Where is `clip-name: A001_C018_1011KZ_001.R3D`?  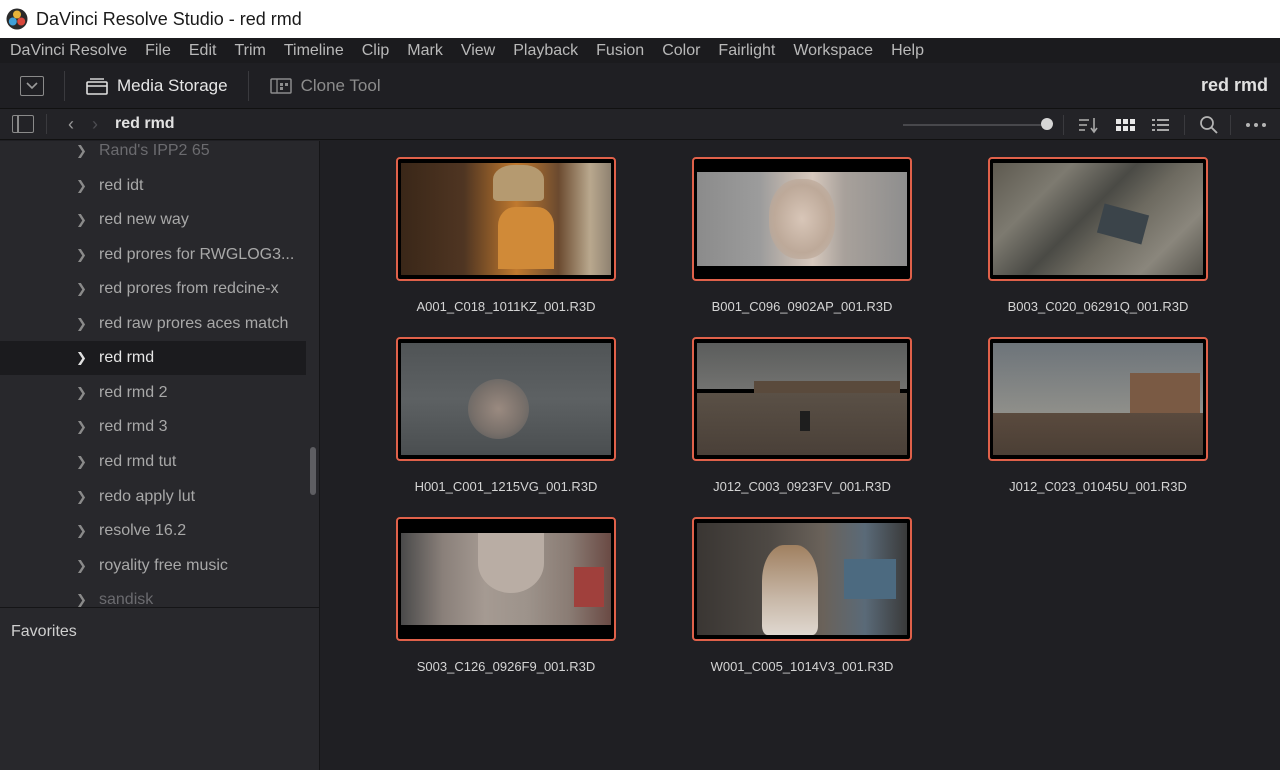
clip-name: A001_C018_1011KZ_001.R3D is located at coordinates (506, 306).